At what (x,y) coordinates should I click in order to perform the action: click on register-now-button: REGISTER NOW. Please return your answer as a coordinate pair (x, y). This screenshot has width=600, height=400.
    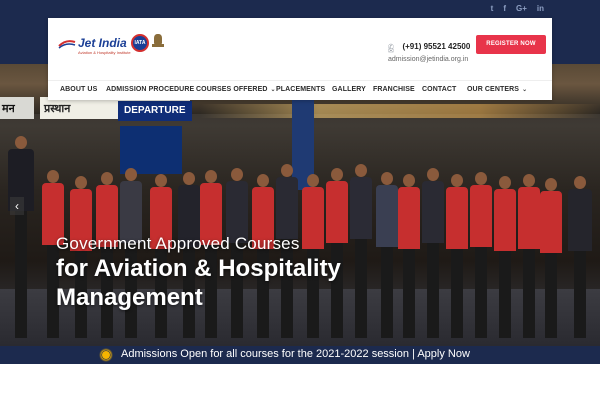
    Looking at the image, I should click on (511, 44).